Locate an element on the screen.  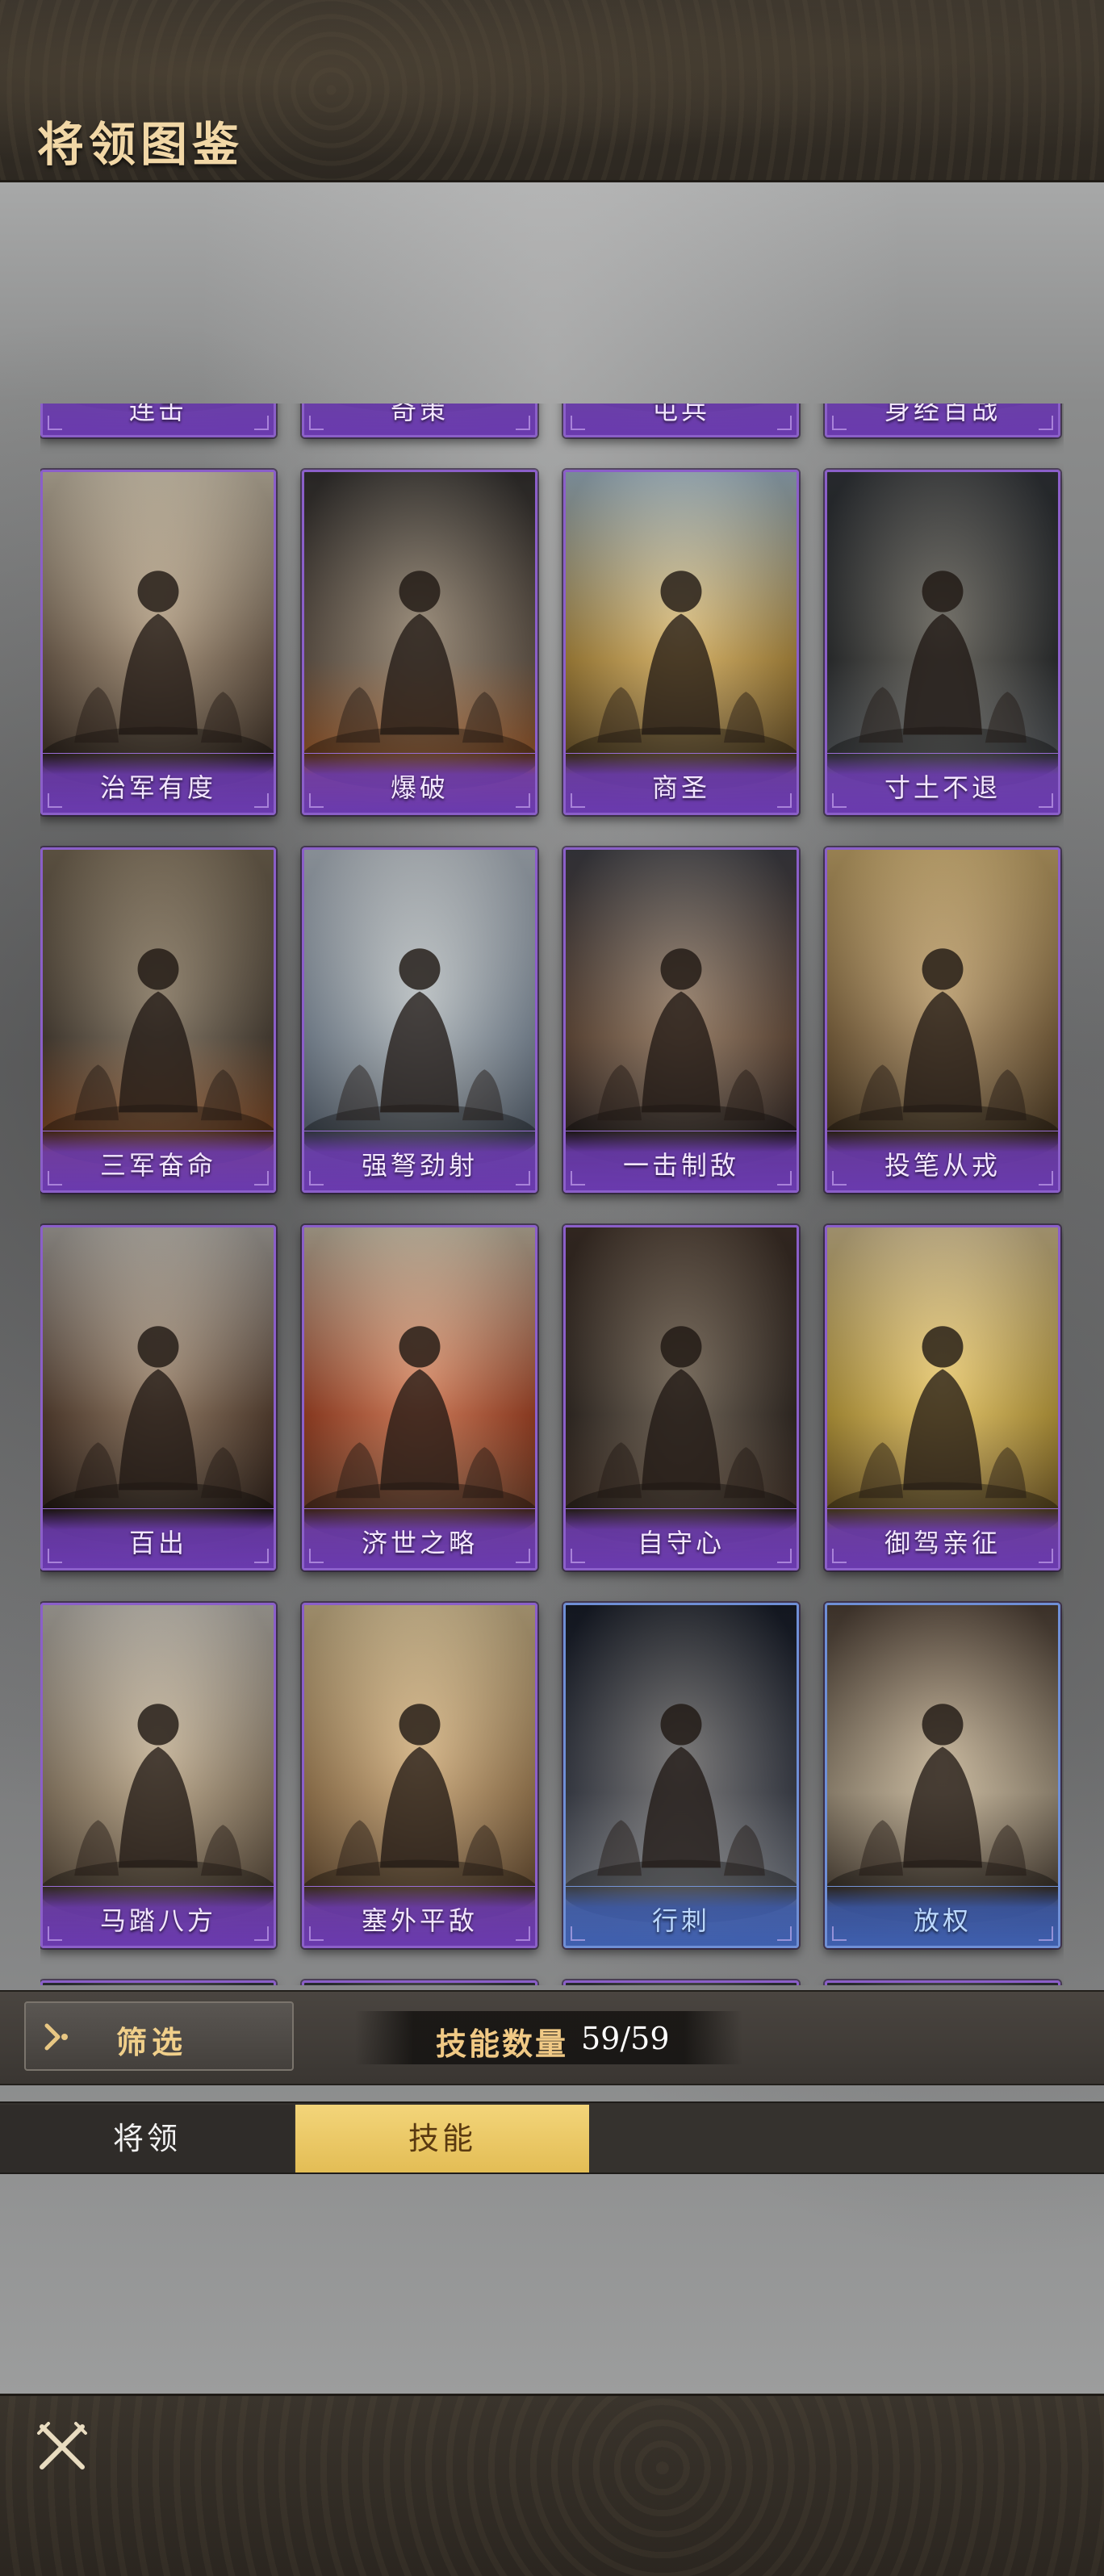
card-name: 身经百战 is located at coordinates (942, 414).